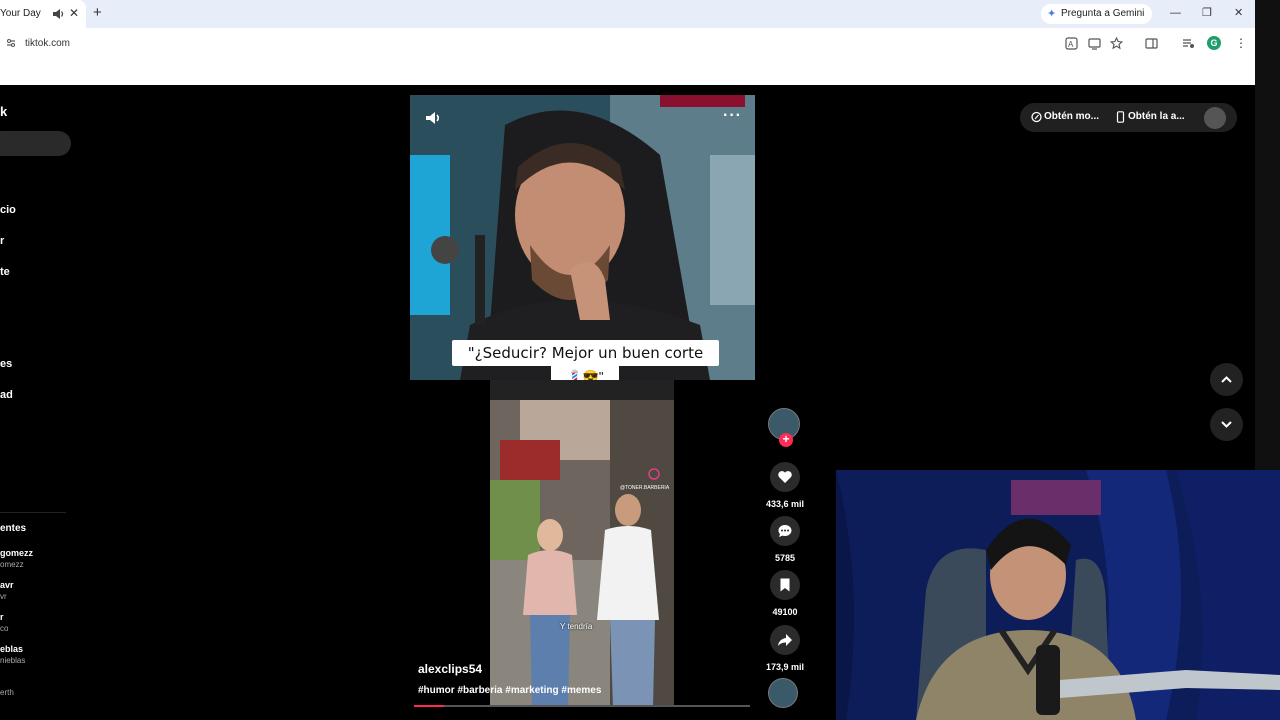  What do you see at coordinates (1116, 43) in the screenshot?
I see `star-icon` at bounding box center [1116, 43].